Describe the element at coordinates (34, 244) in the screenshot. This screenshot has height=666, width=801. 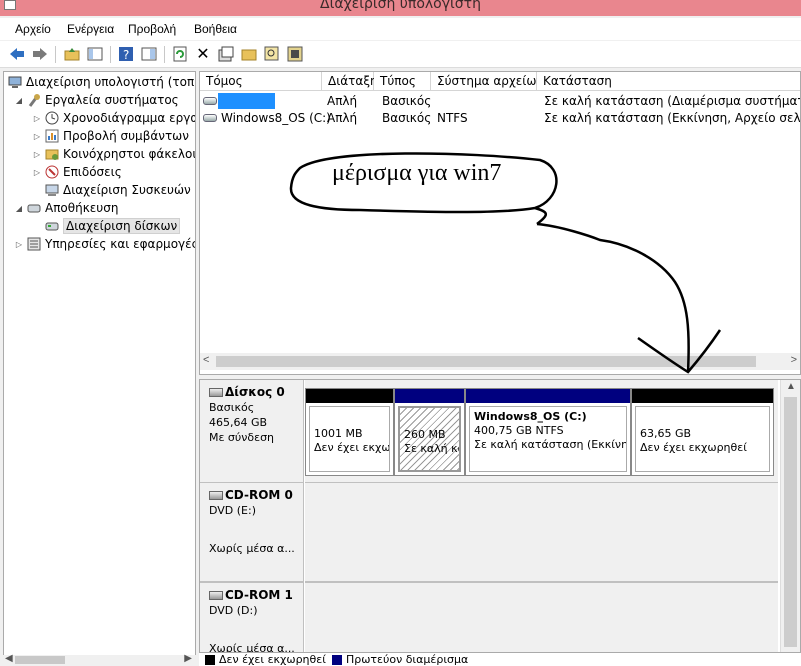
I see `services-icon` at that location.